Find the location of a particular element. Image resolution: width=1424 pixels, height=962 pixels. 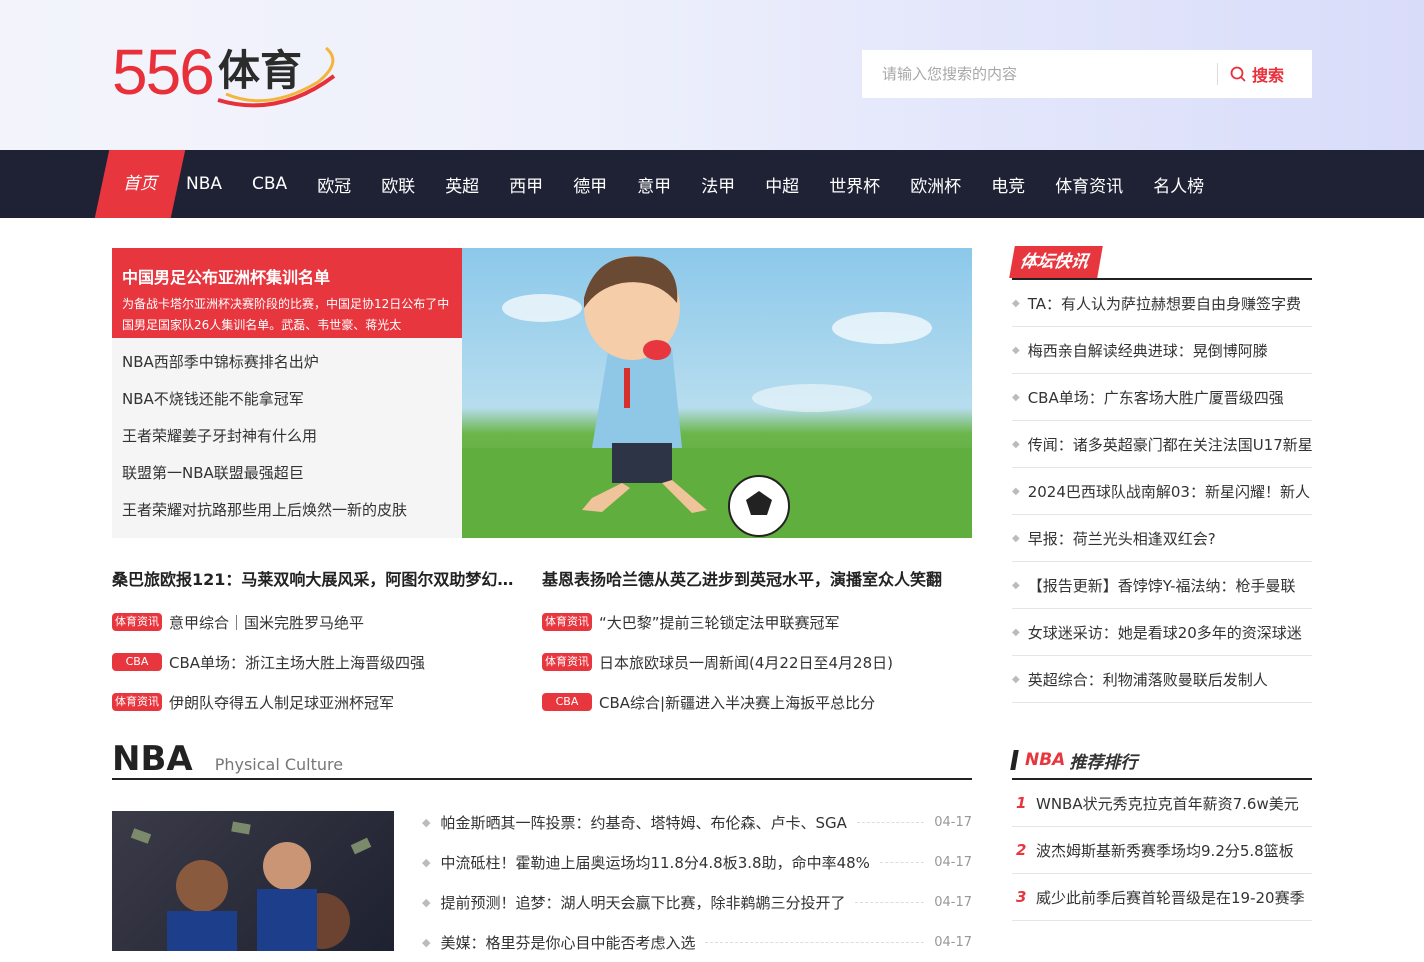

sidebar-title: 体坛快讯 is located at coordinates (1056, 262).